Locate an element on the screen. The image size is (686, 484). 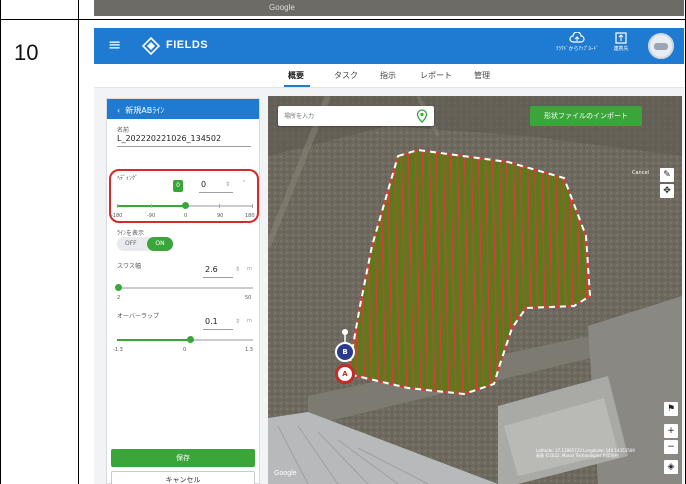
heading-tick-label: 180 is located at coordinates (250, 216).